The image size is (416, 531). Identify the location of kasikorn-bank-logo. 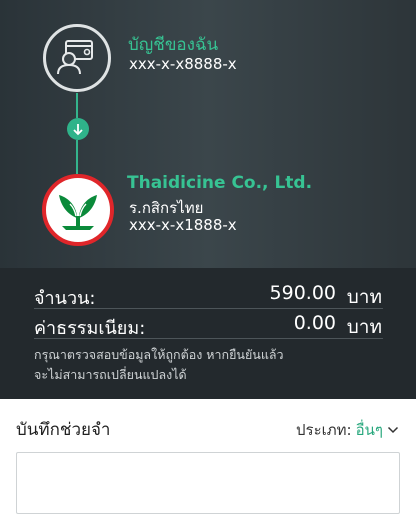
(78, 212).